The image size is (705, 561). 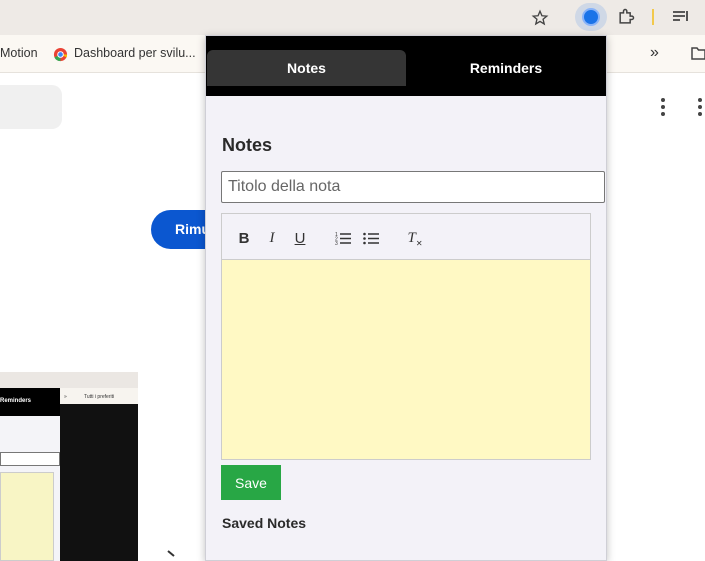 What do you see at coordinates (65, 397) in the screenshot?
I see `thumb-overflow-icon: »` at bounding box center [65, 397].